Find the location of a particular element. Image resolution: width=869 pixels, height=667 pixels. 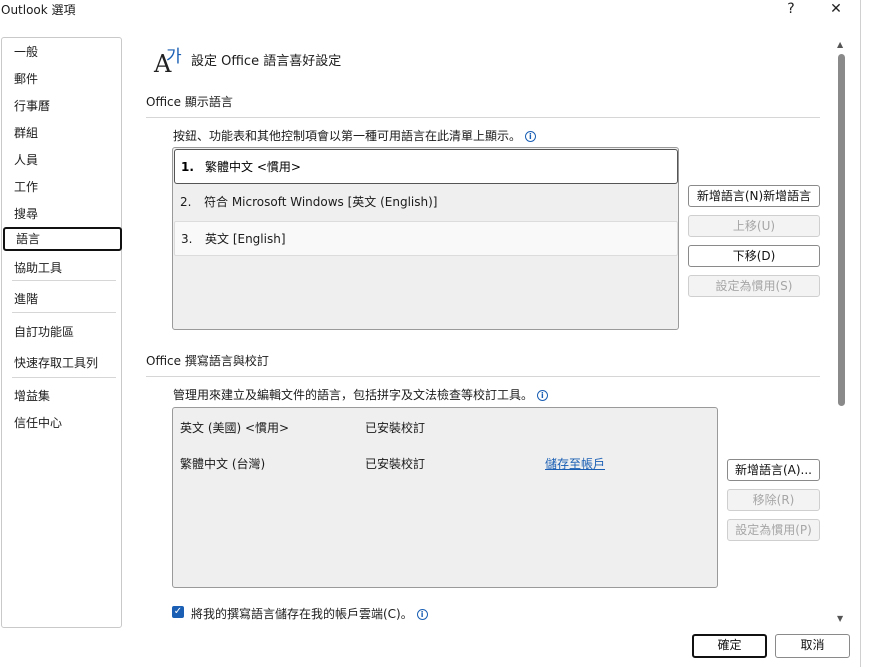

sidebar-item-people: 人員 is located at coordinates (26, 159).